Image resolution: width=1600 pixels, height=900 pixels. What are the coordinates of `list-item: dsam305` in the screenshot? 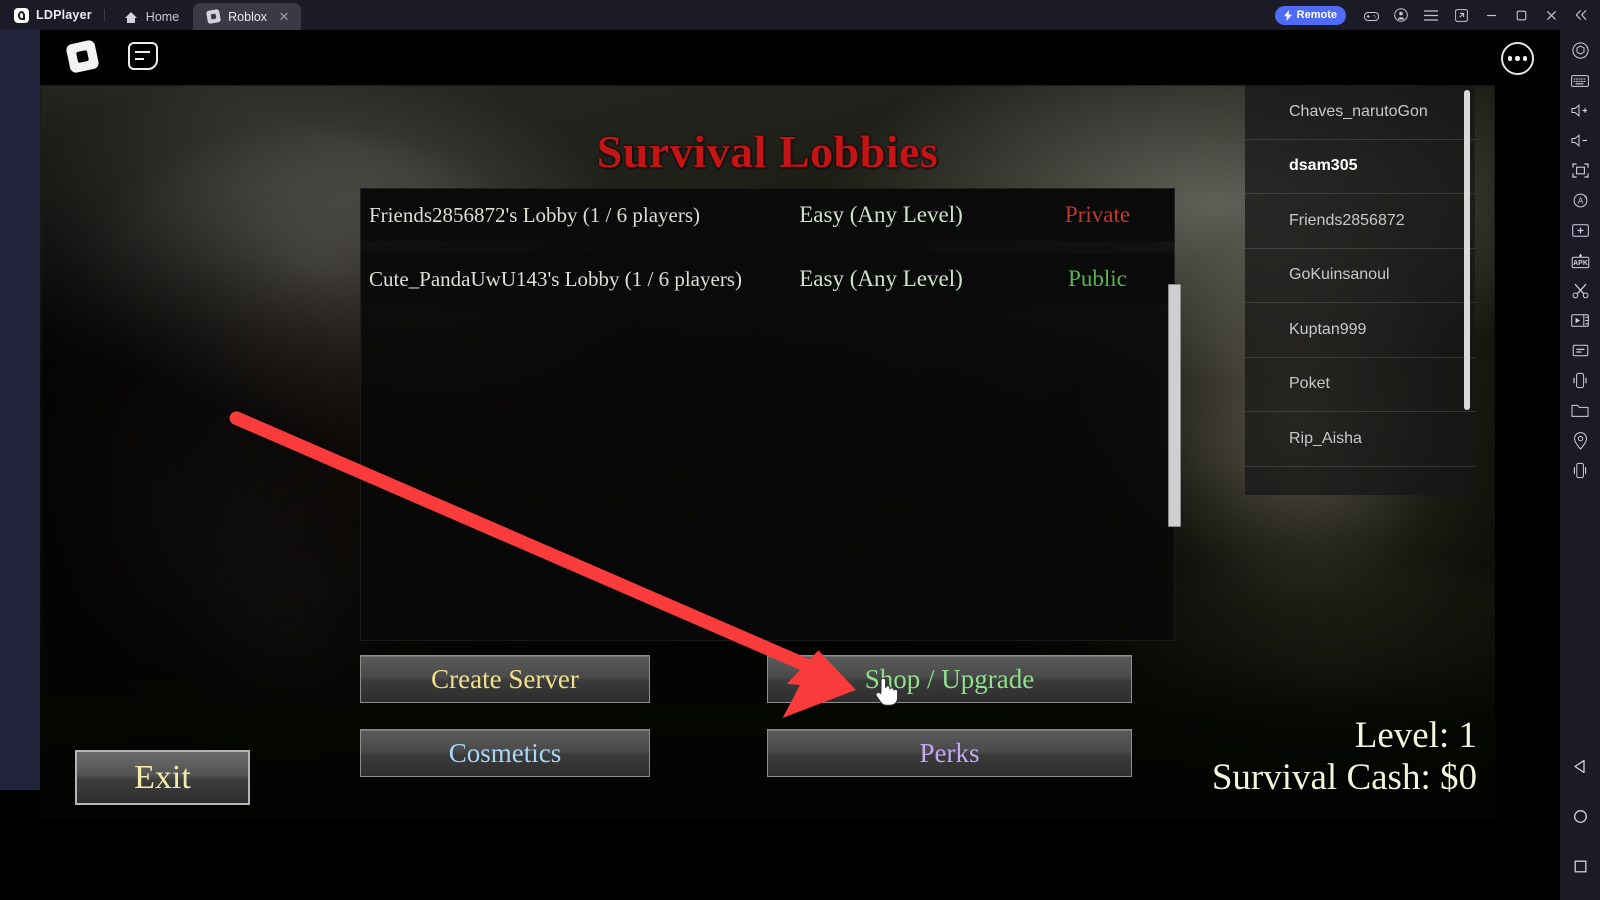 It's located at (1360, 167).